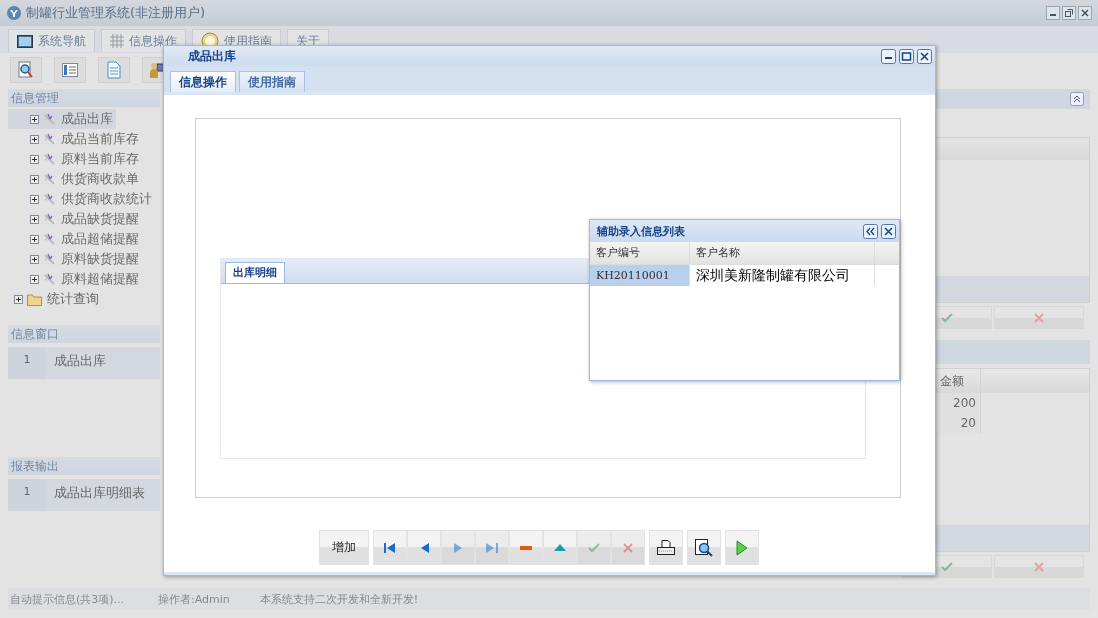 The width and height of the screenshot is (1098, 618). I want to click on search-icon, so click(26, 70).